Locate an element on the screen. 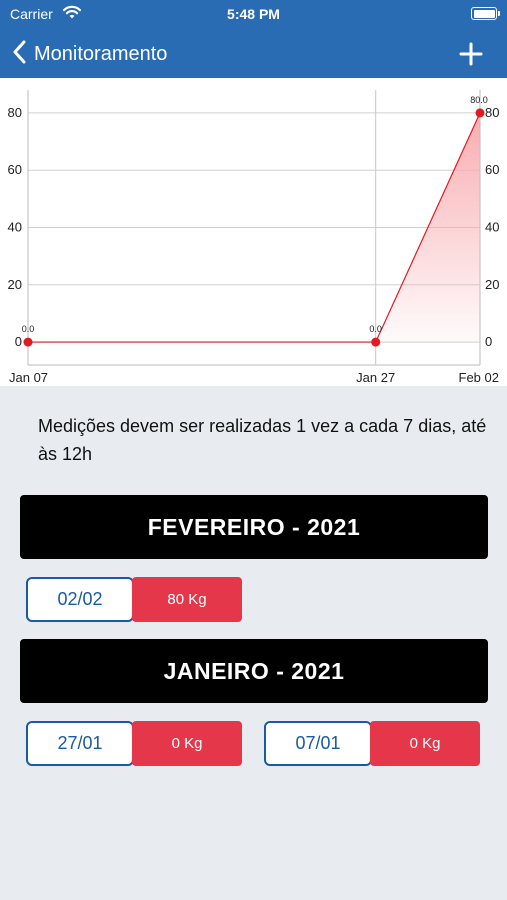  measurement-weight: 80 Kg is located at coordinates (187, 599).